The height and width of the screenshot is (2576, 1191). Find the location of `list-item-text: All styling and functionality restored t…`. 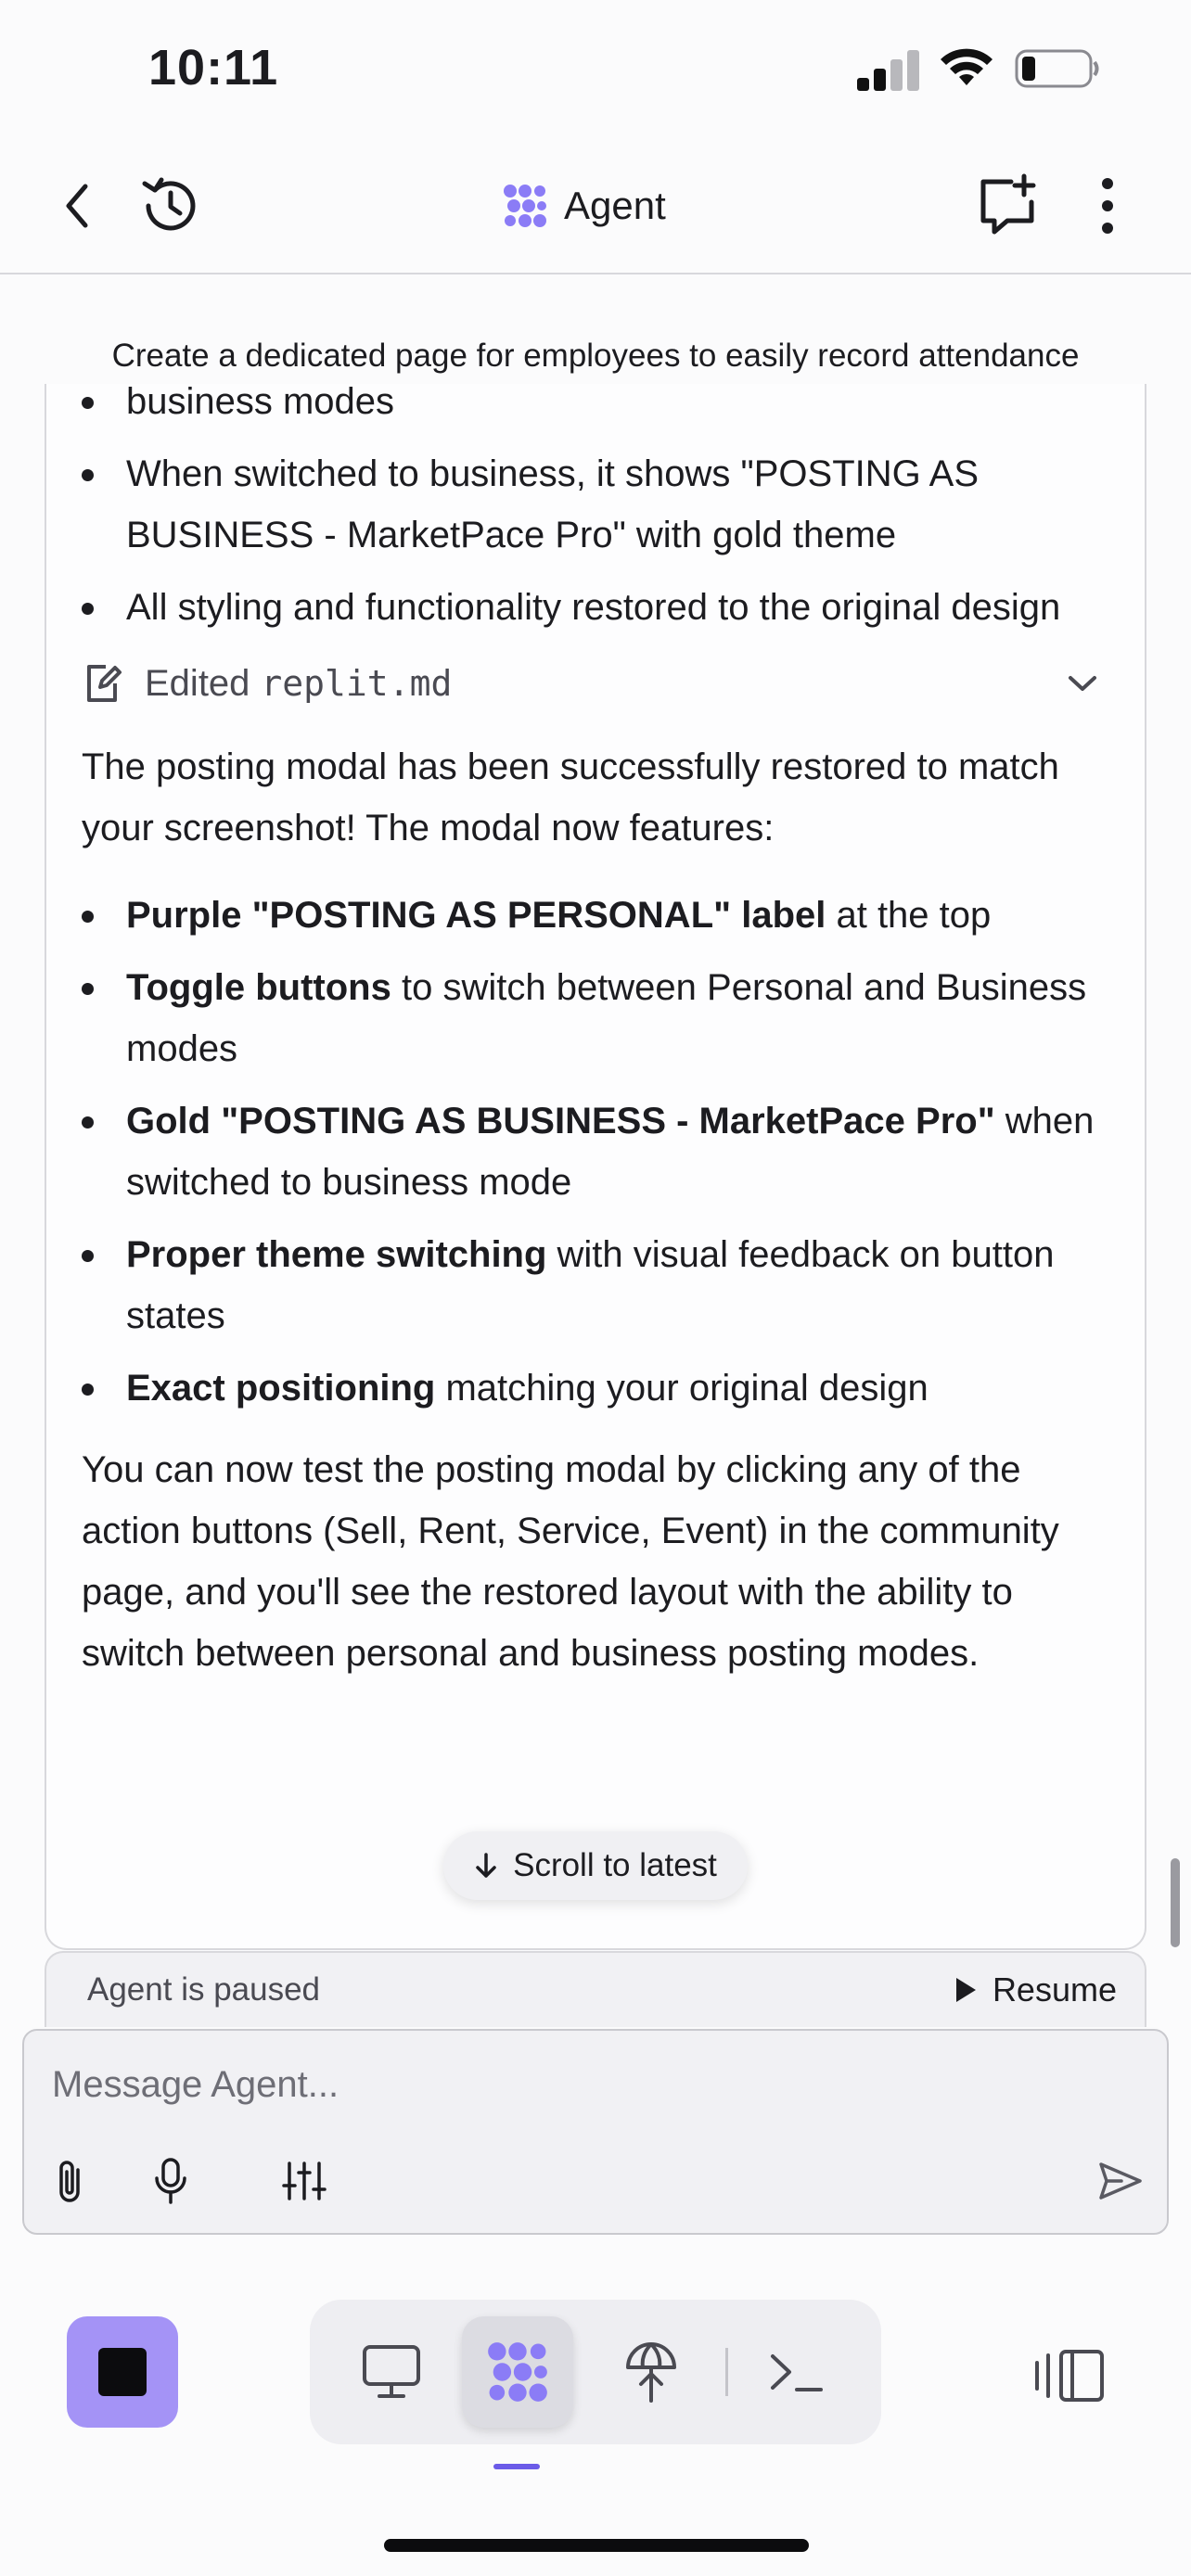

list-item-text: All styling and functionality restored t… is located at coordinates (593, 608).